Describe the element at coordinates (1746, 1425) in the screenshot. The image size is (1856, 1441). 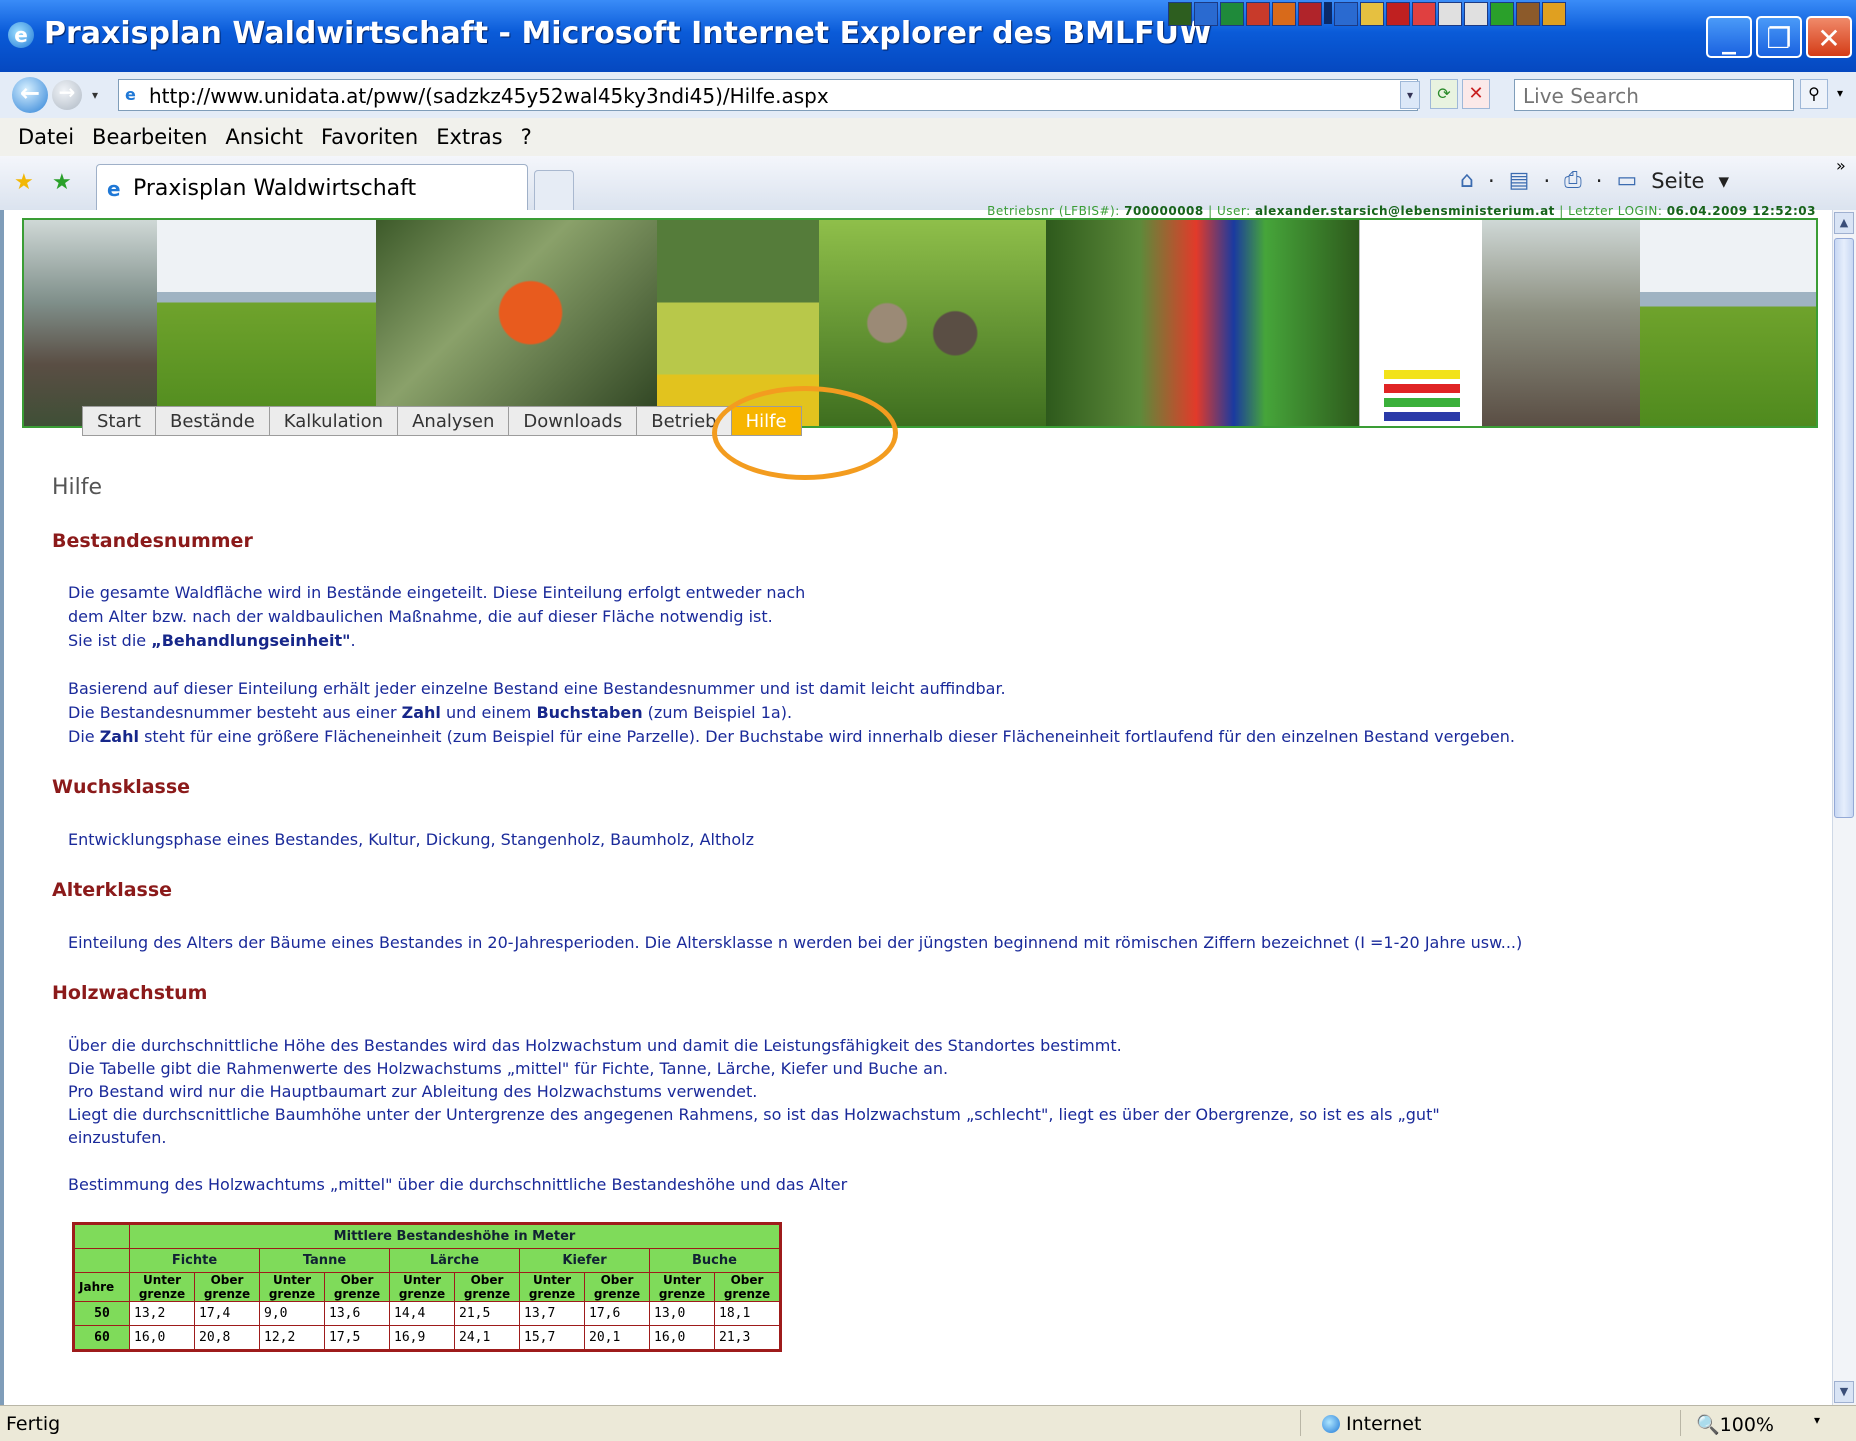
I see `zoom-value: 100%` at that location.